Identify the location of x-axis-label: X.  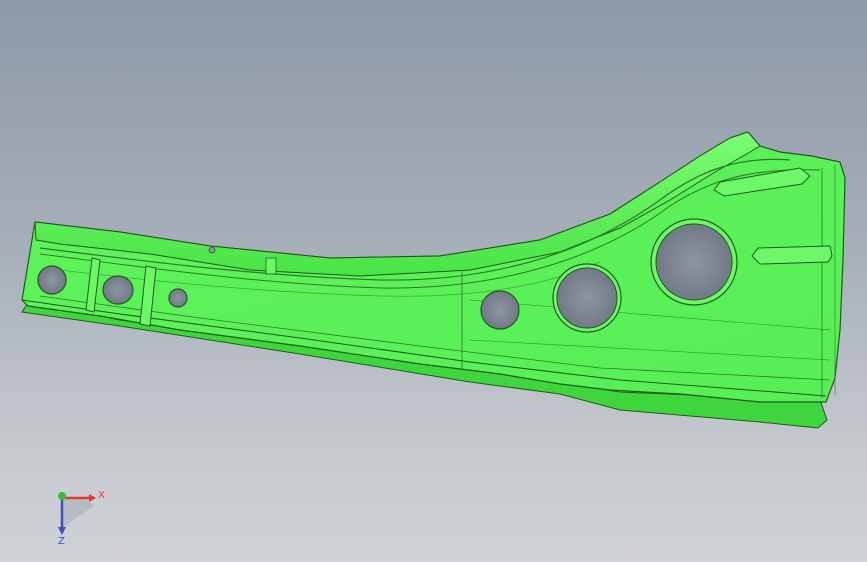
(101, 495).